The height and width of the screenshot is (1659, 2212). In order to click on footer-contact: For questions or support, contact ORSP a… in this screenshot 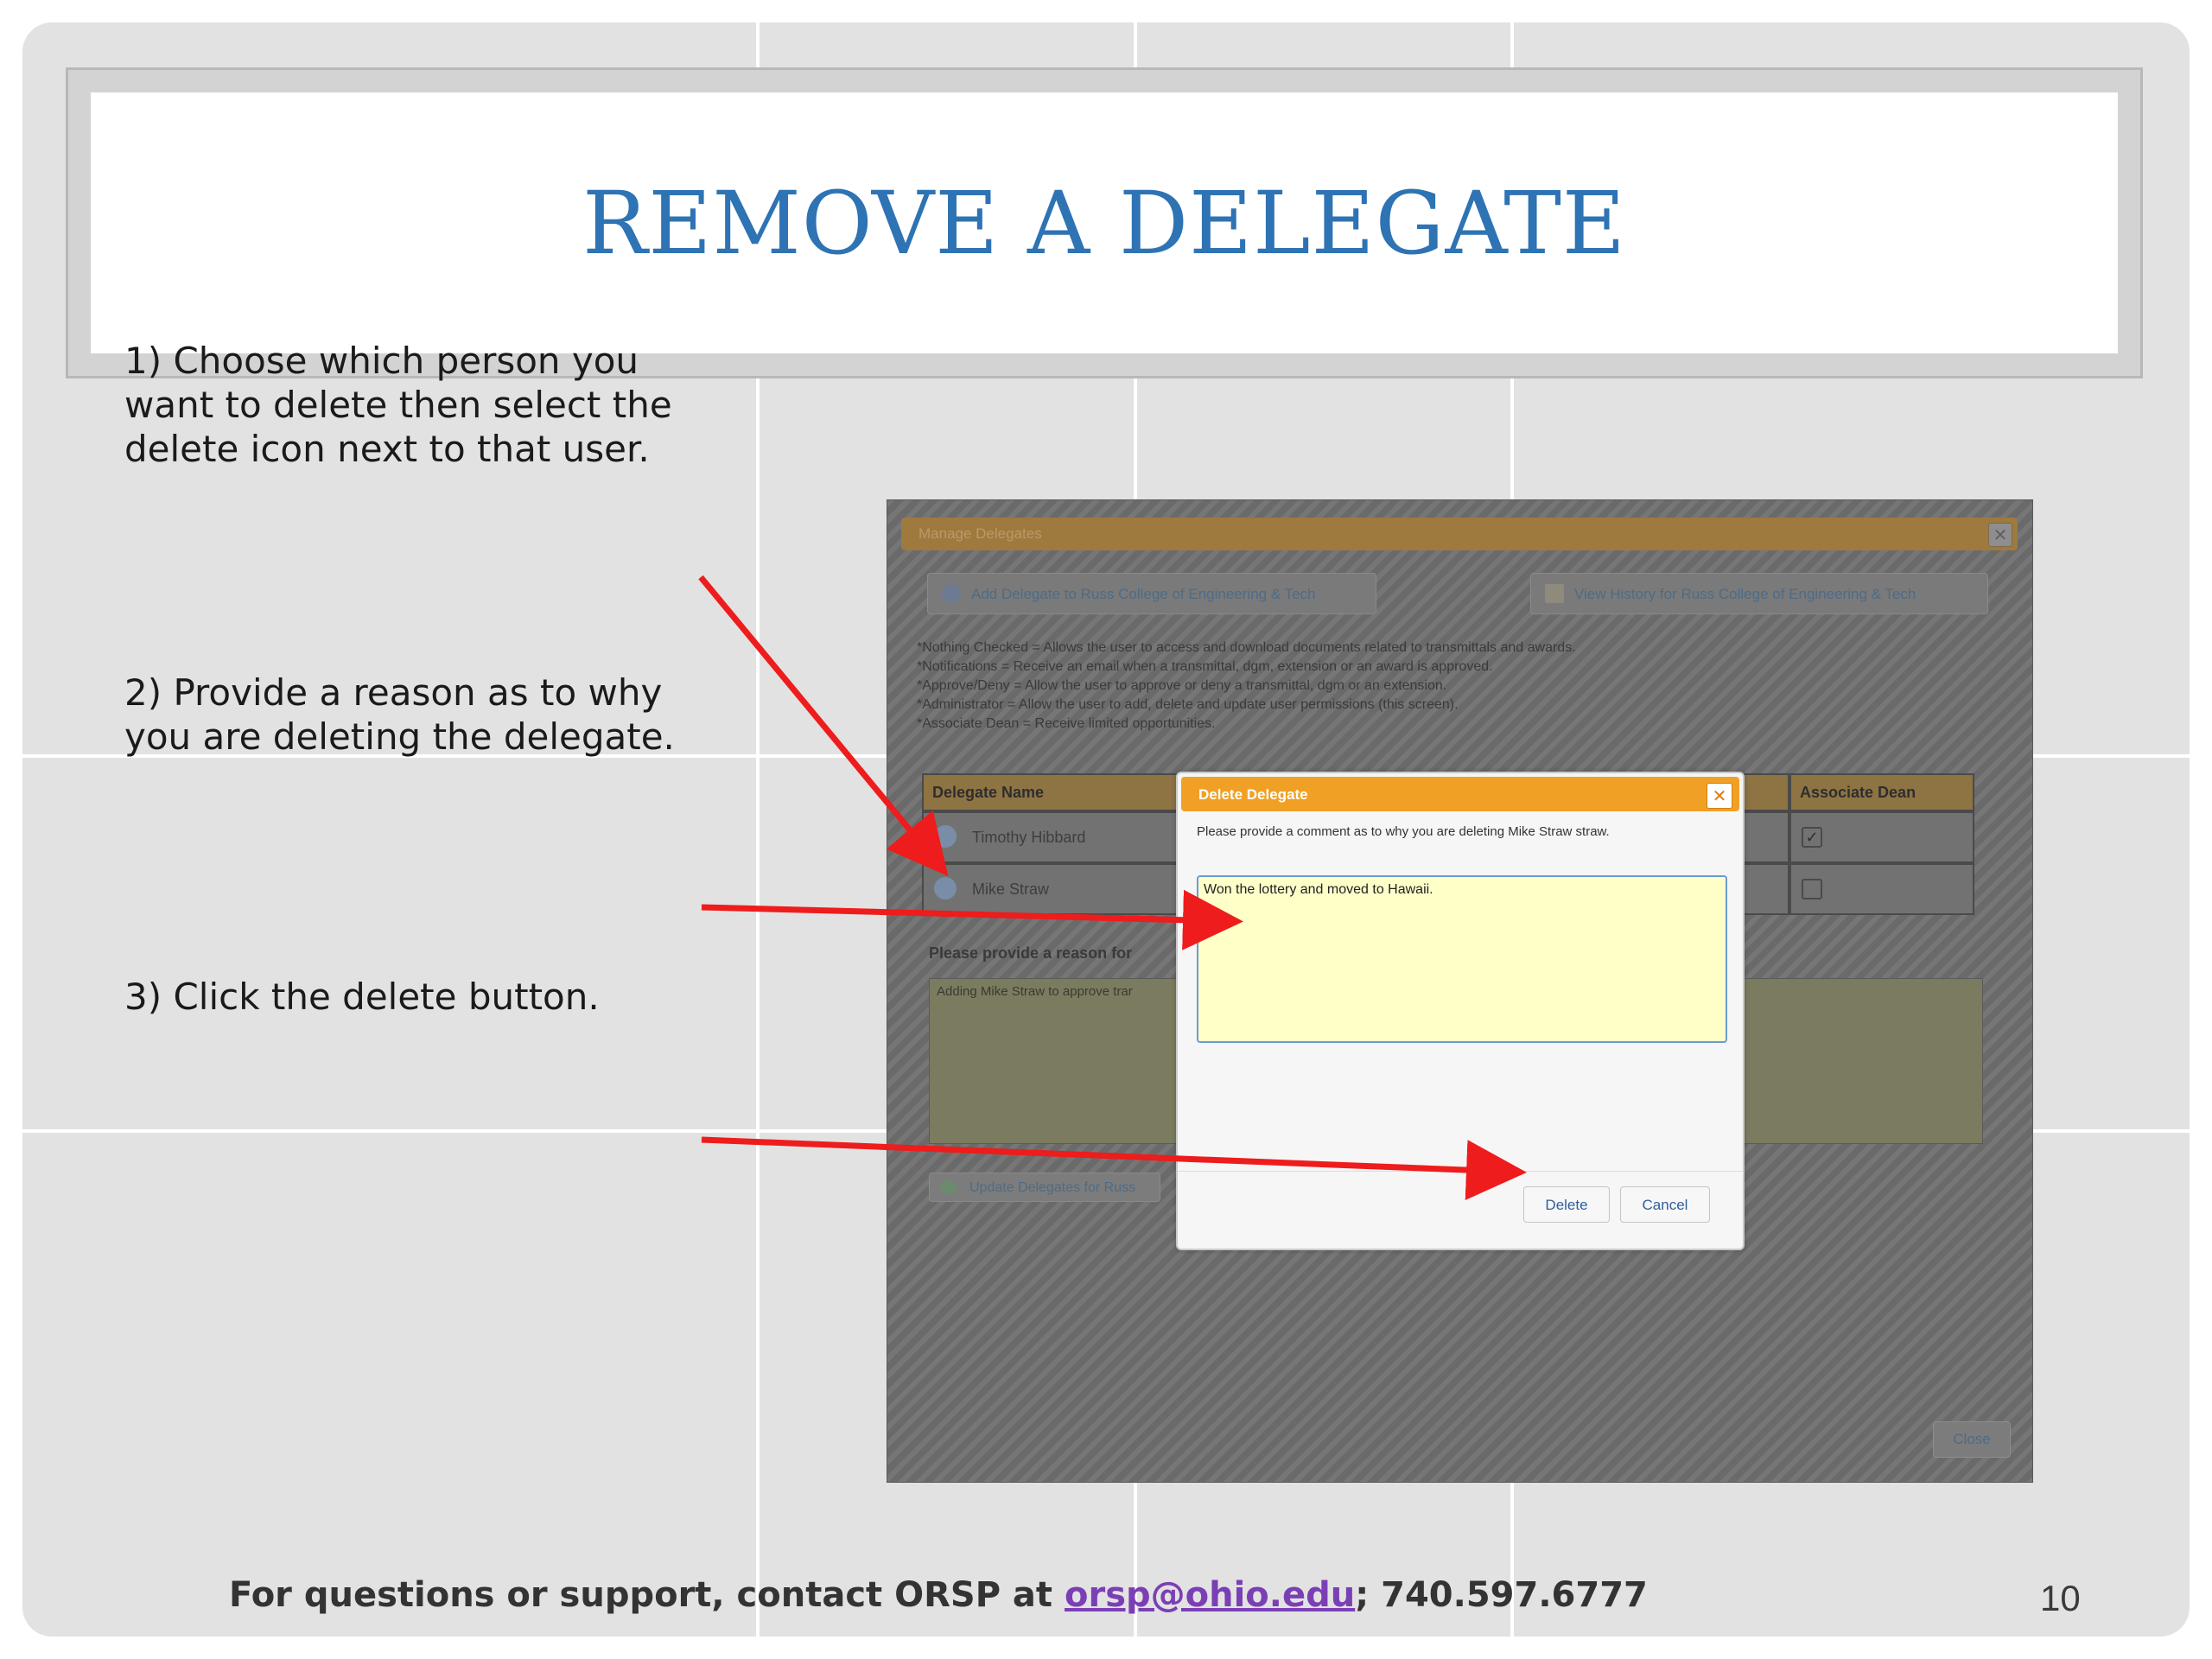, I will do `click(938, 1595)`.